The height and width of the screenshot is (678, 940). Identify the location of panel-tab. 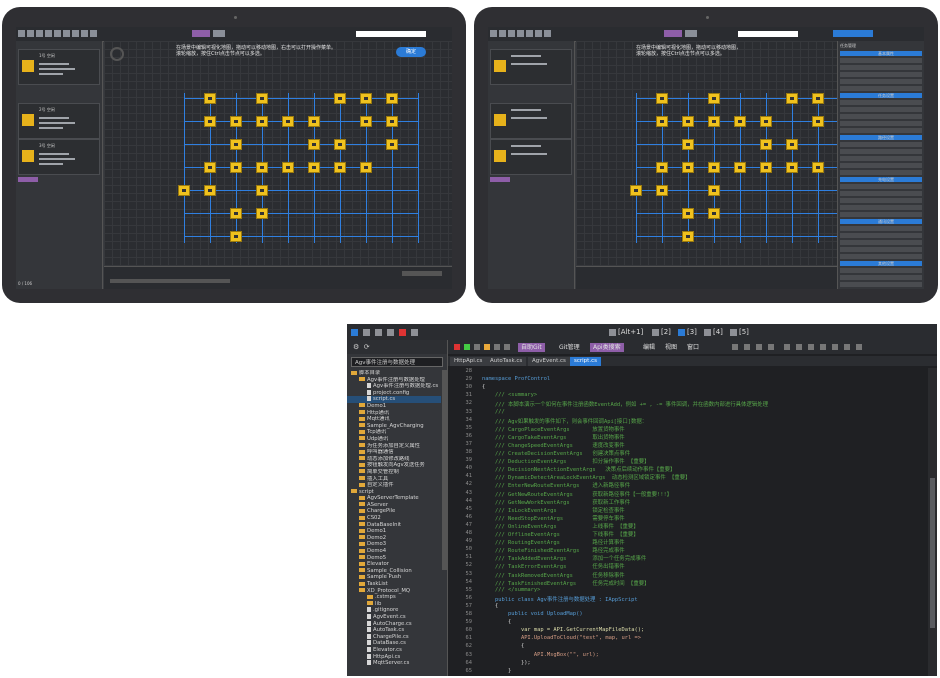
(28, 179).